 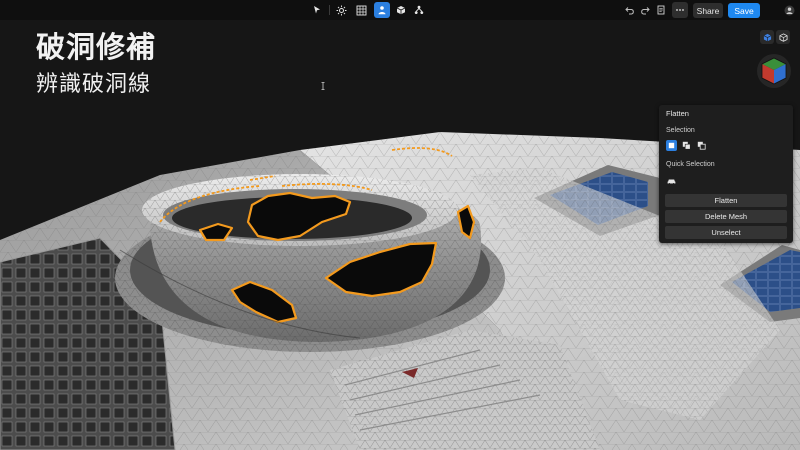 I want to click on unselect-button: Unselect, so click(x=726, y=232).